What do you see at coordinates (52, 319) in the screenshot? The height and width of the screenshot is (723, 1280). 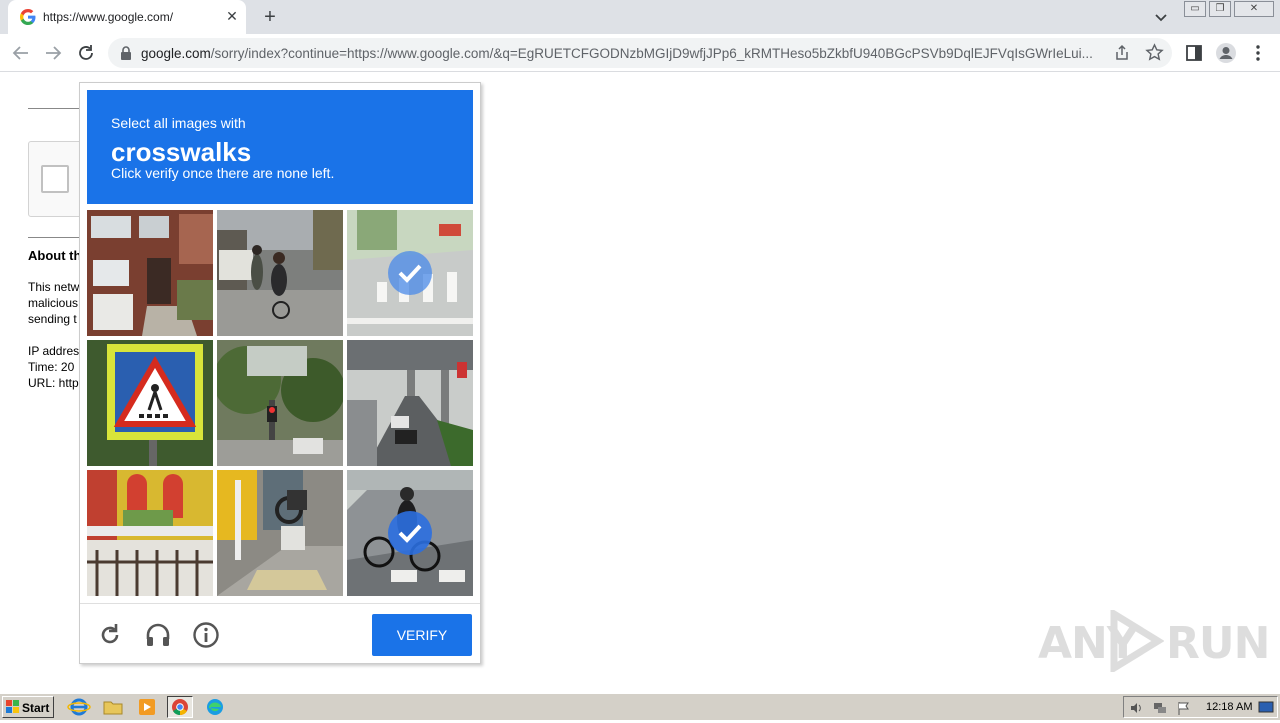 I see `page-text-line: sending t` at bounding box center [52, 319].